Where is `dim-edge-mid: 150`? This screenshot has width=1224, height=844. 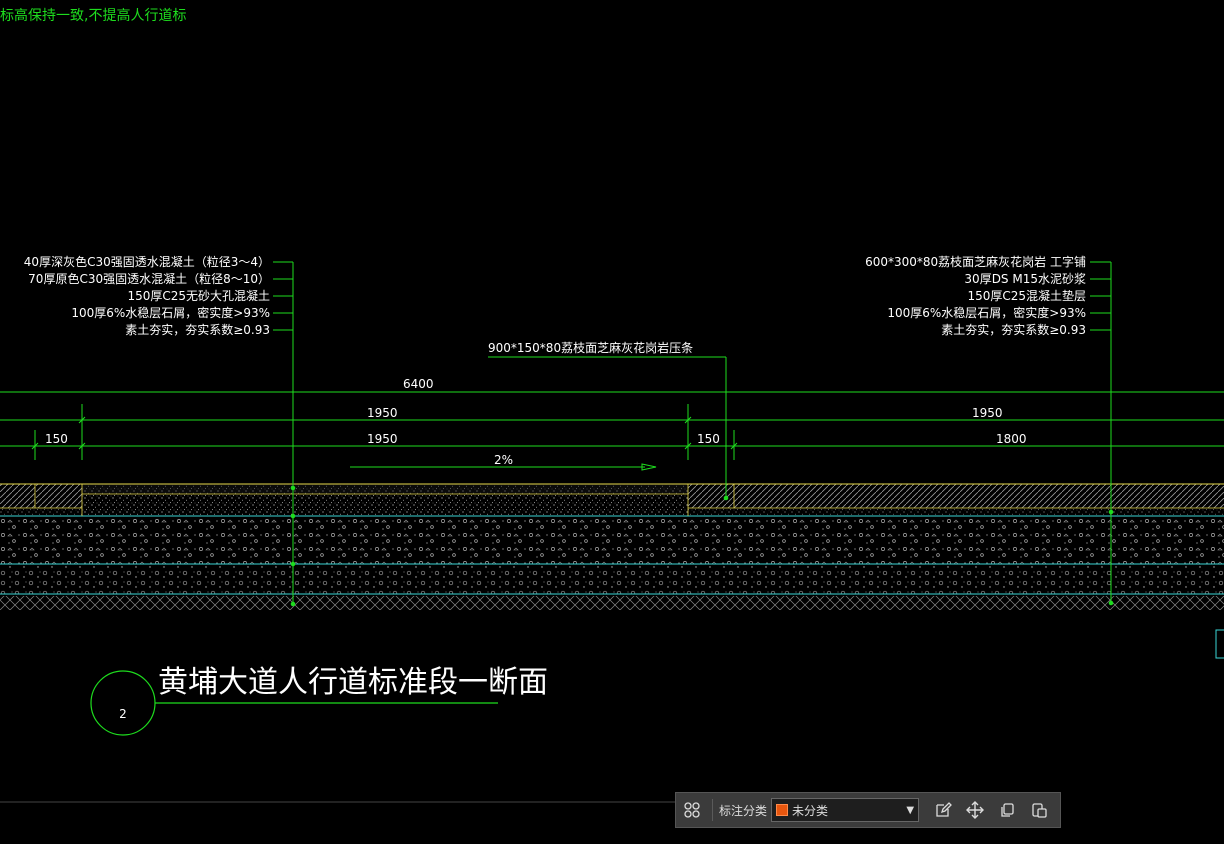
dim-edge-mid: 150 is located at coordinates (708, 439).